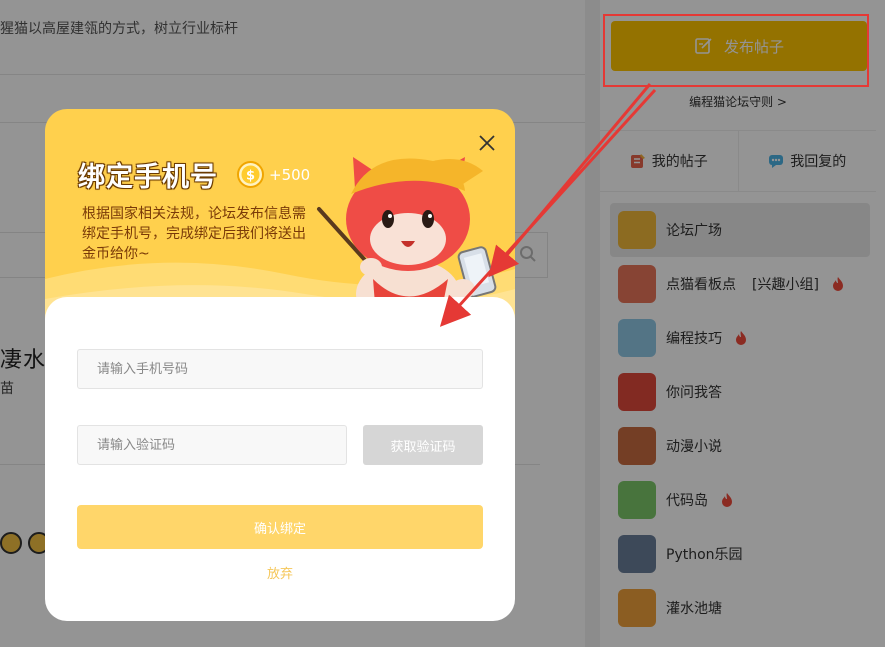 The width and height of the screenshot is (885, 647). Describe the element at coordinates (290, 175) in the screenshot. I see `coin-bonus-amount: +500` at that location.